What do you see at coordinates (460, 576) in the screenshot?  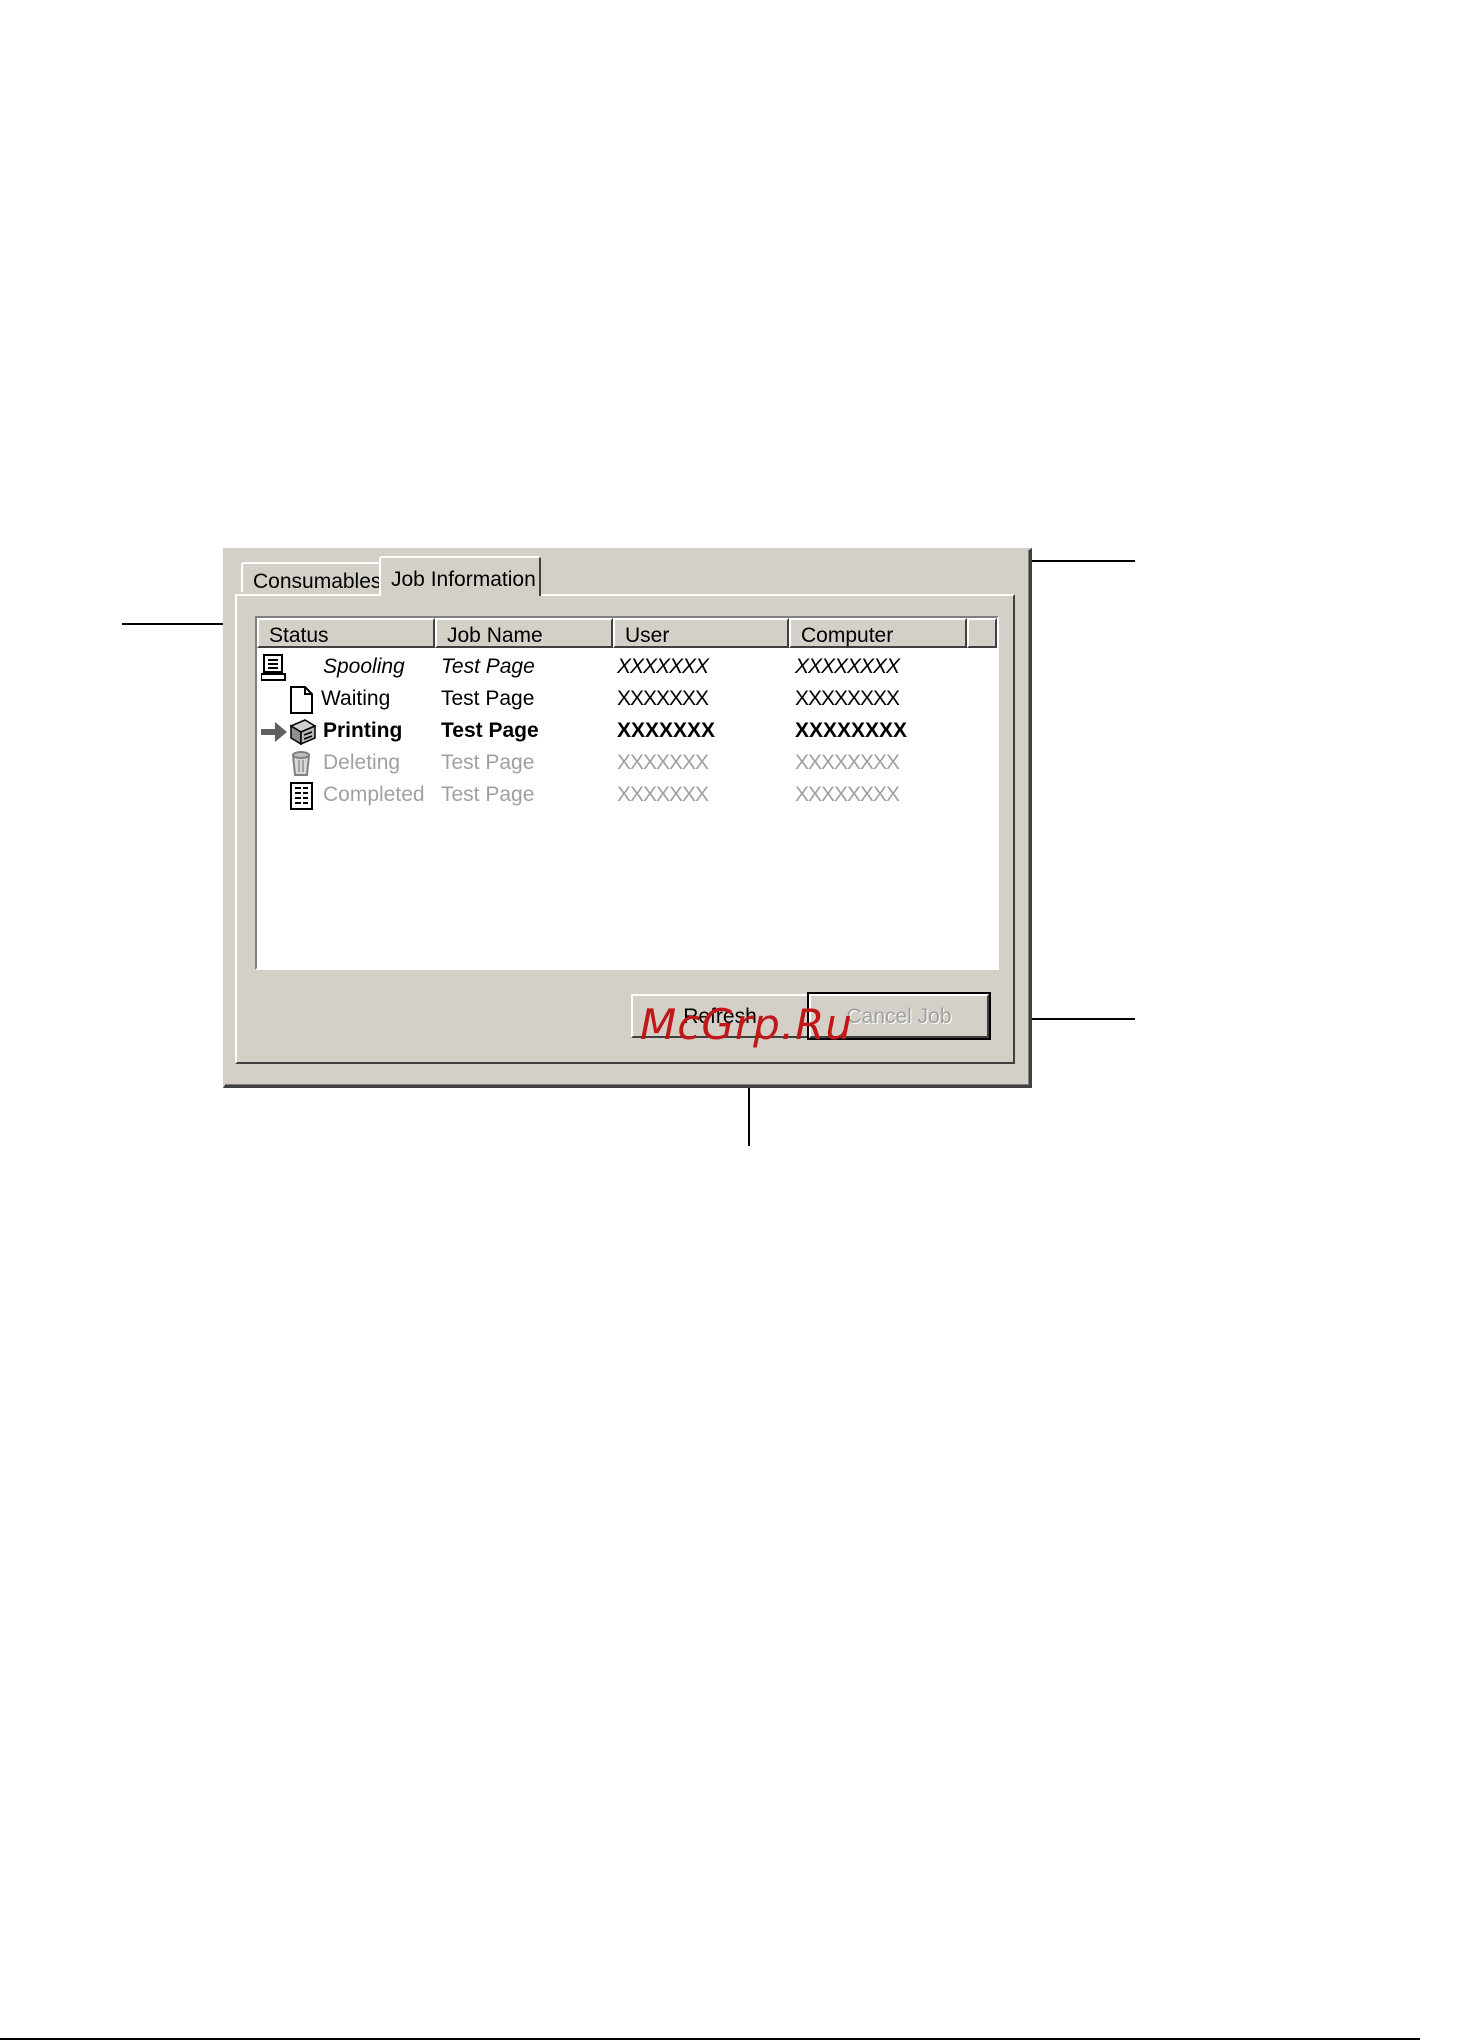 I see `tab-job-information: Job Information` at bounding box center [460, 576].